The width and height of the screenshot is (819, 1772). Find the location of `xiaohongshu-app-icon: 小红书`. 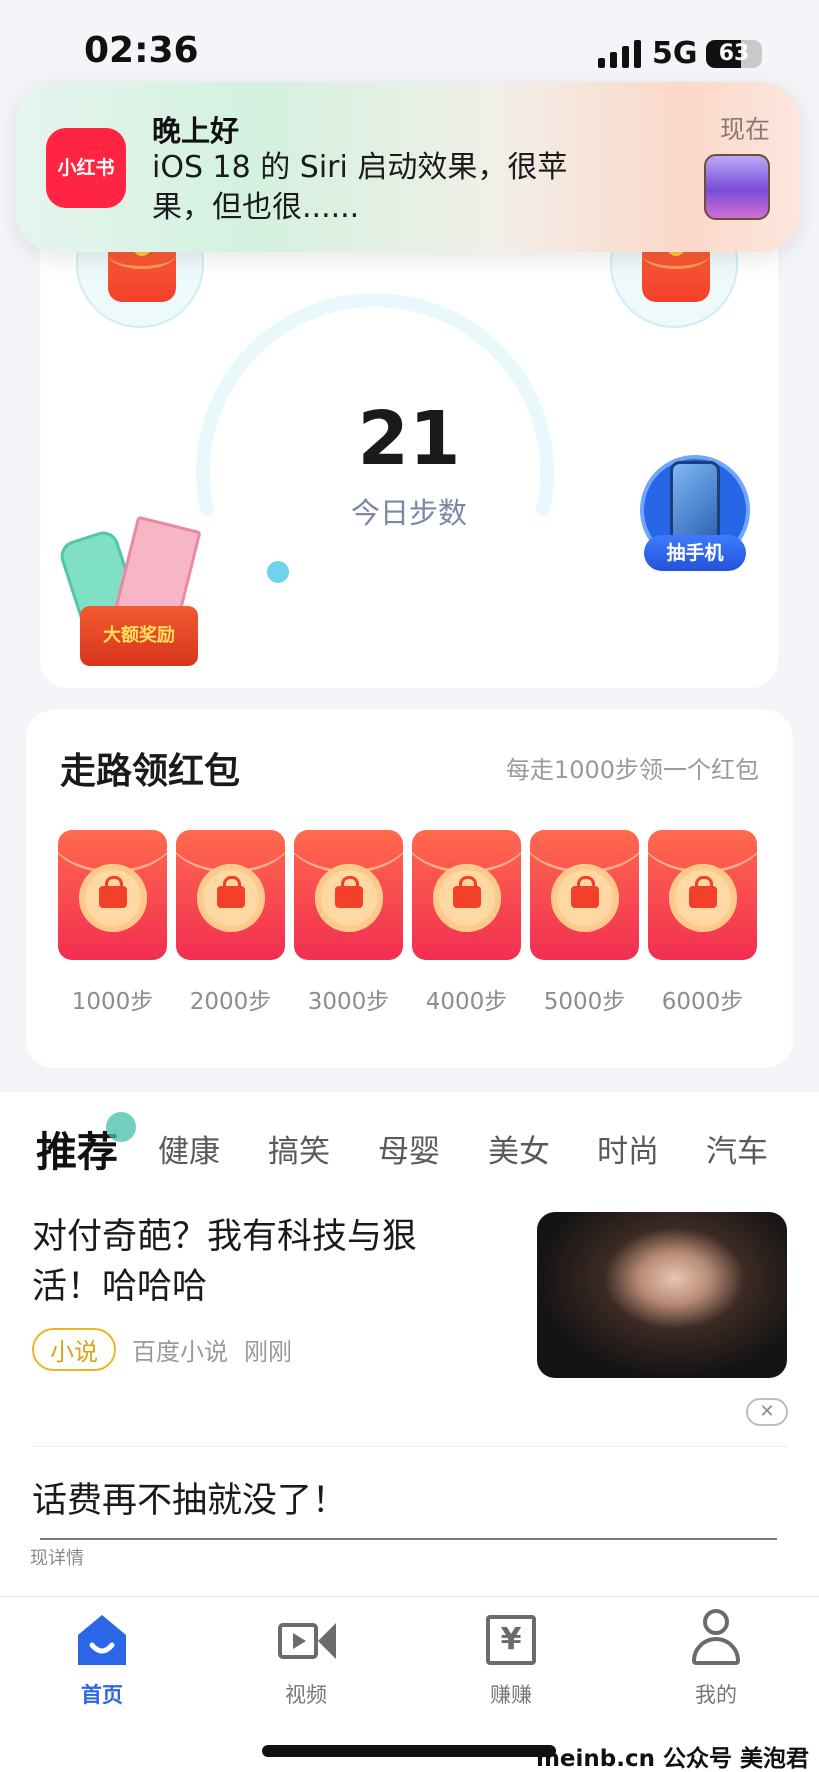

xiaohongshu-app-icon: 小红书 is located at coordinates (86, 168).